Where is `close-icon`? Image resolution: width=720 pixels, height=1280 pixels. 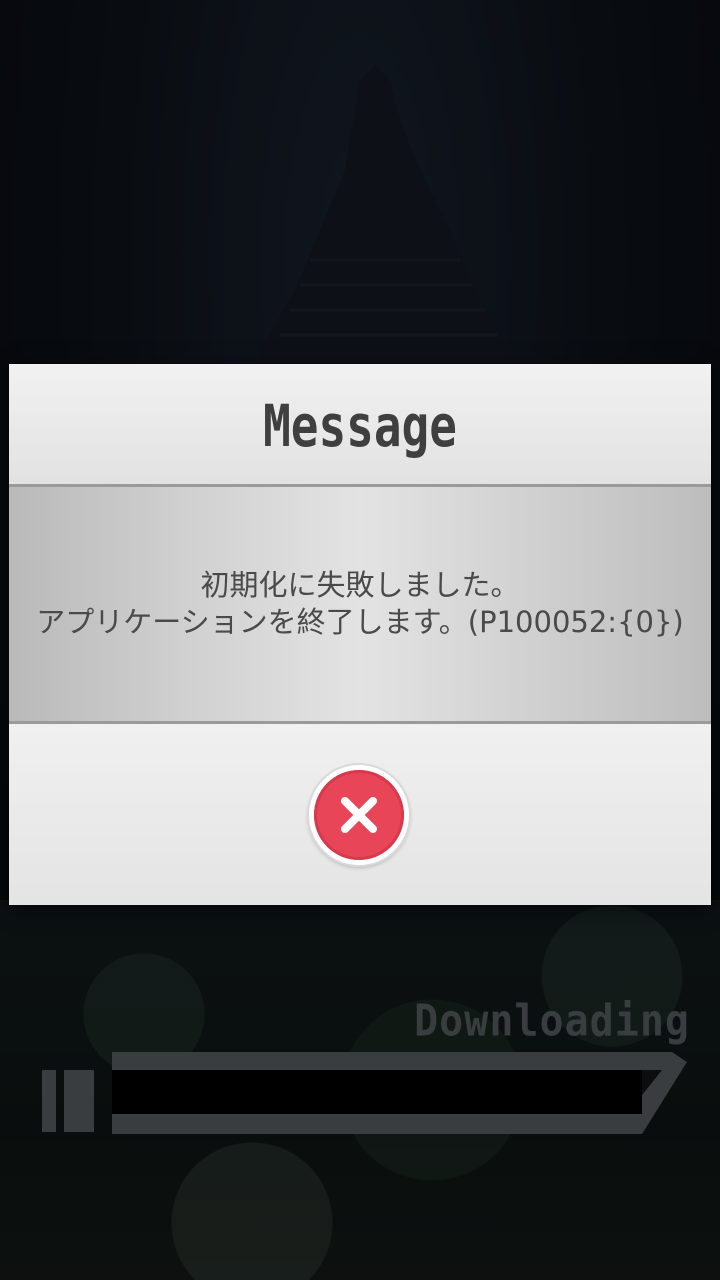 close-icon is located at coordinates (359, 815).